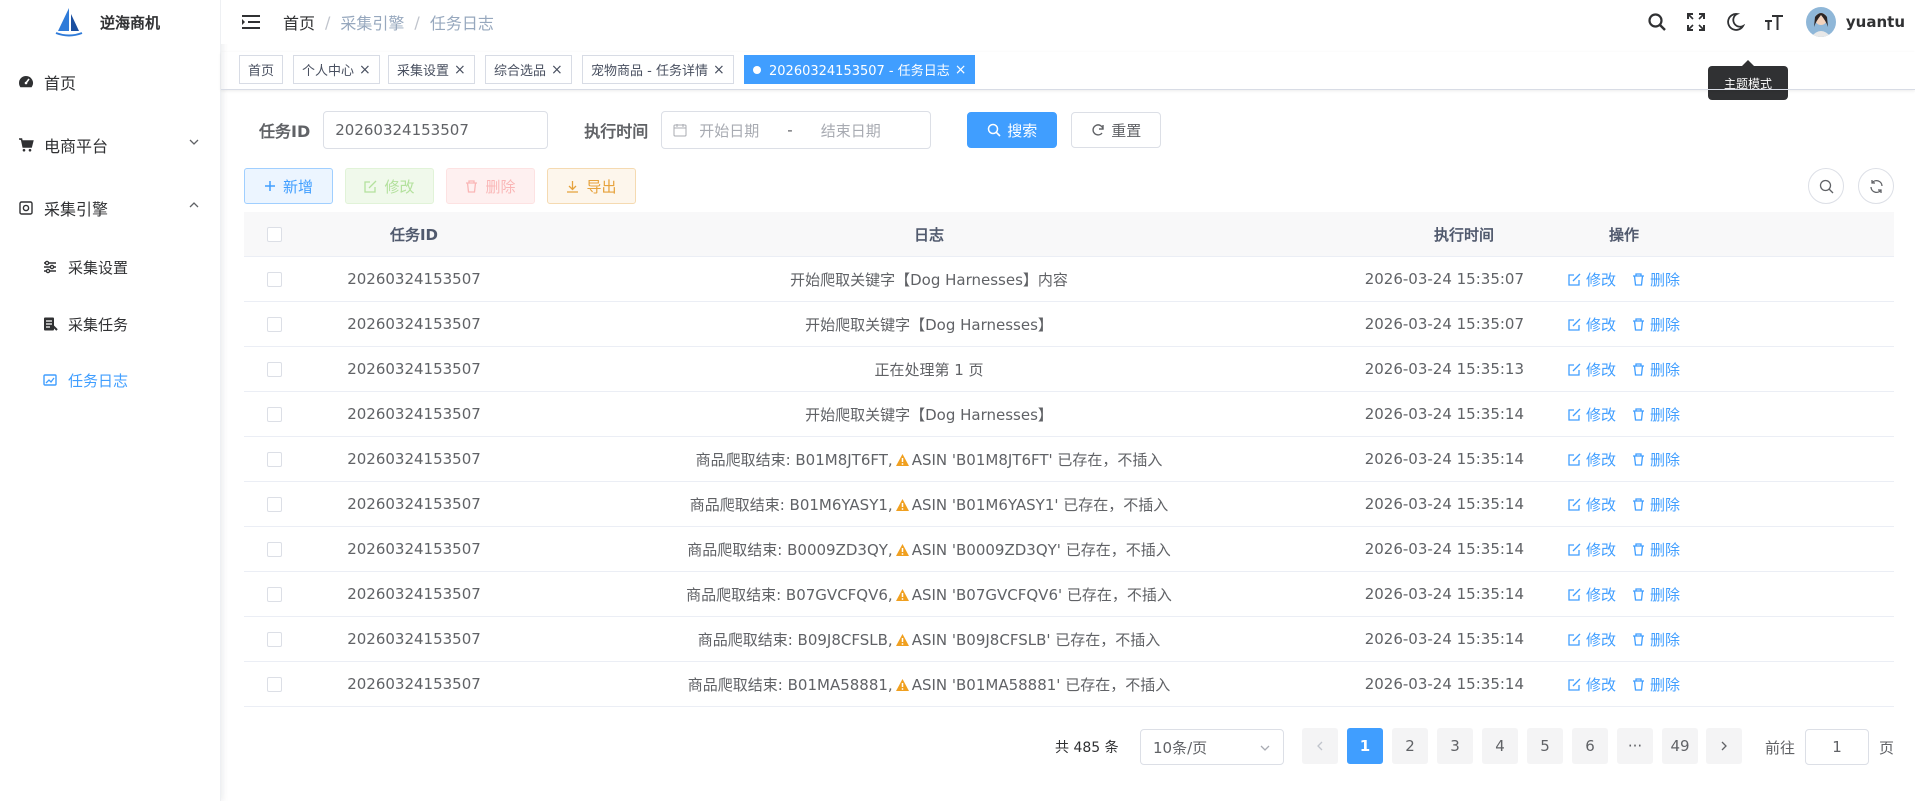 The height and width of the screenshot is (801, 1915). What do you see at coordinates (658, 69) in the screenshot?
I see `tag-pet-task-detail: 宠物商品 - 任务详情 ×` at bounding box center [658, 69].